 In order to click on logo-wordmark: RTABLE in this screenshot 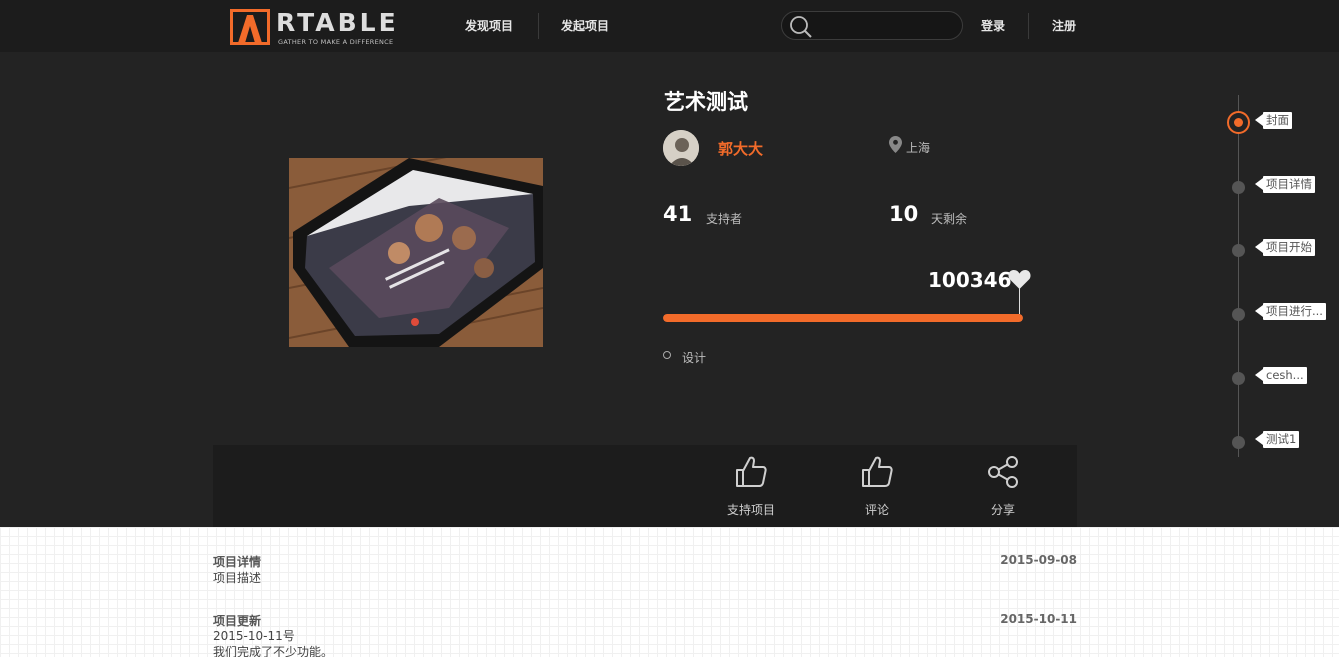, I will do `click(337, 22)`.